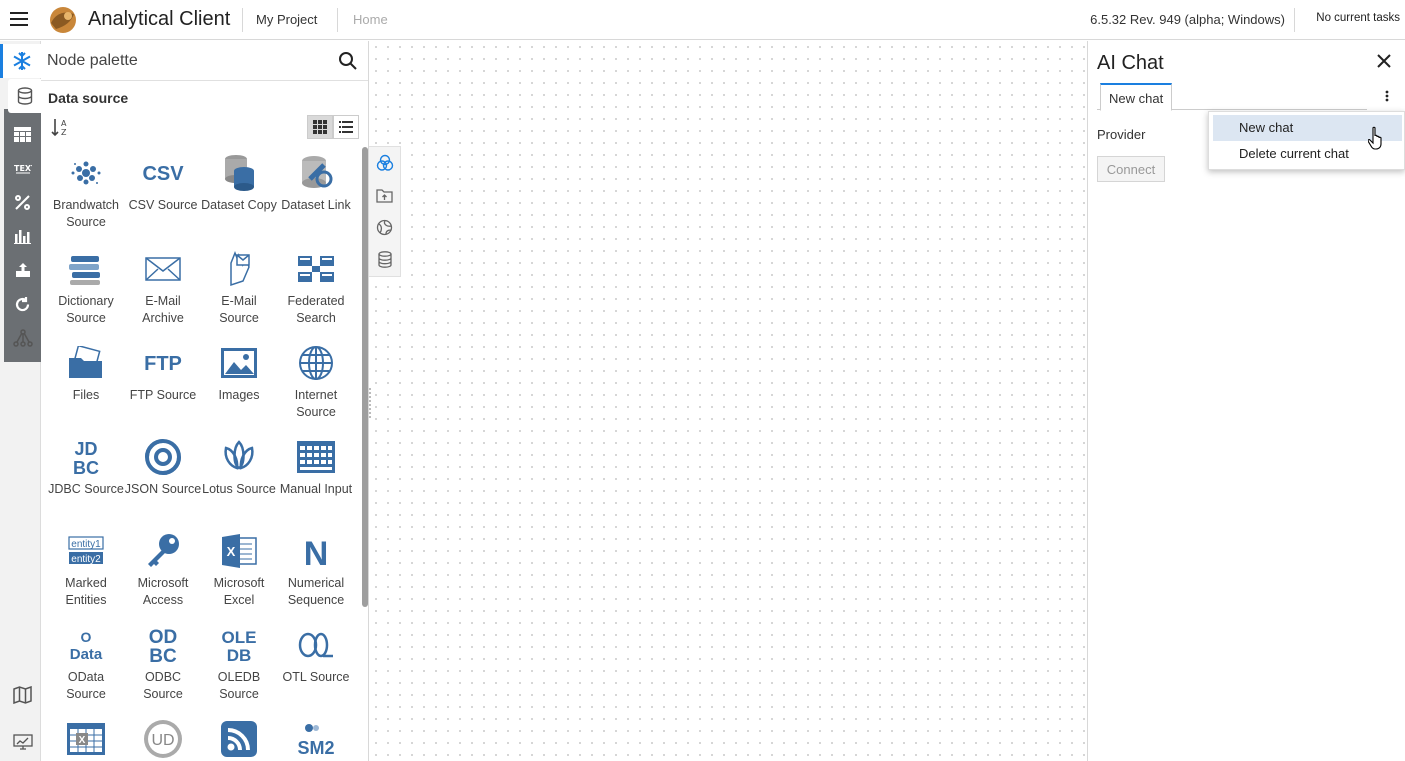 The height and width of the screenshot is (761, 1405). Describe the element at coordinates (24, 96) in the screenshot. I see `rail-data-source-button` at that location.